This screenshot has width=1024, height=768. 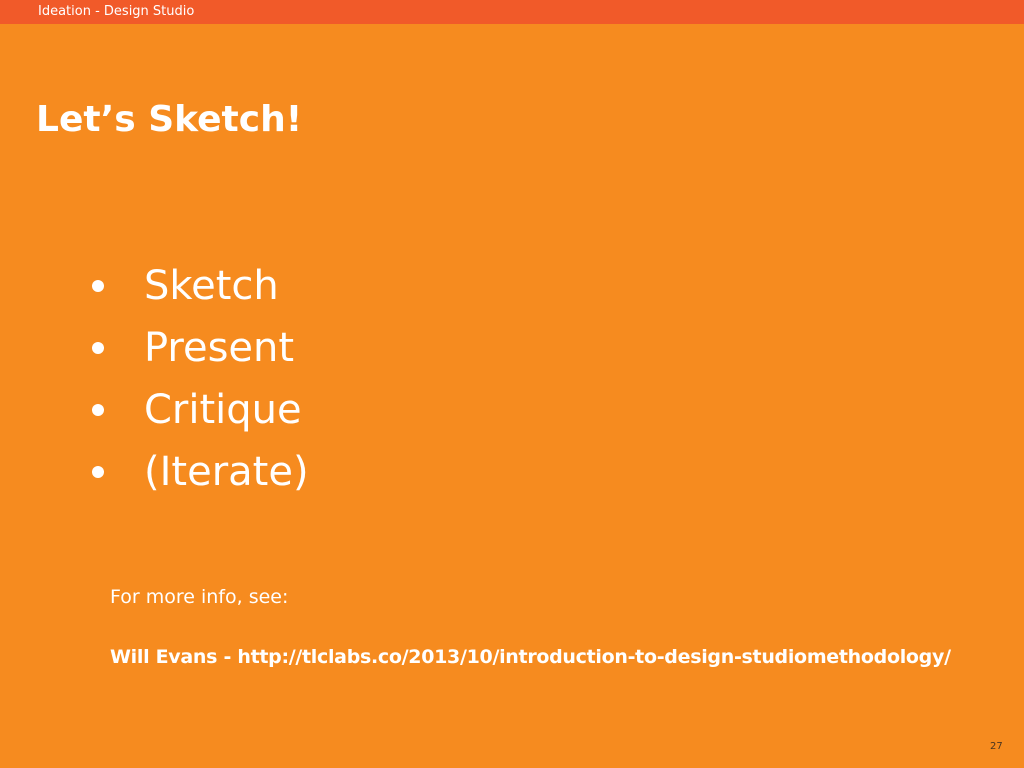 I want to click on header-title: Ideation - Design Studio, so click(x=116, y=11).